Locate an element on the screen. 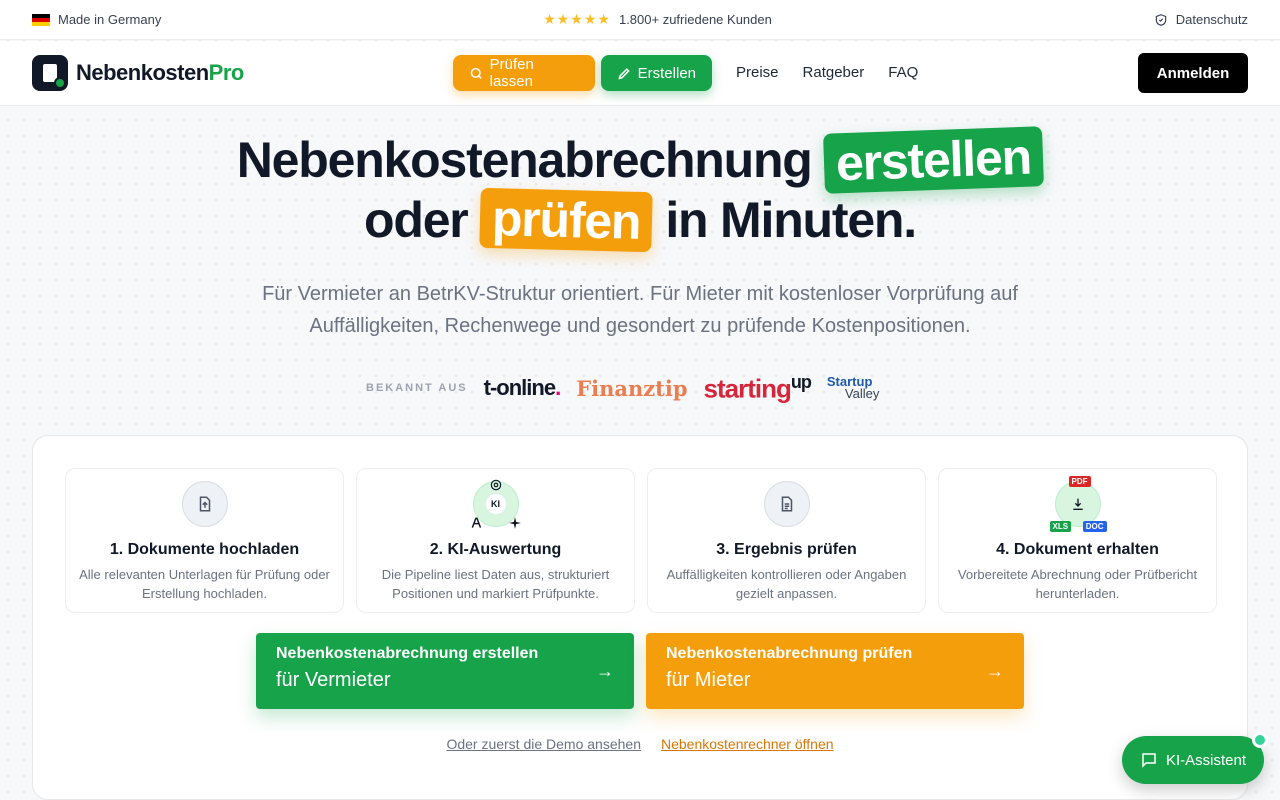  upload-file-icon is located at coordinates (204, 504).